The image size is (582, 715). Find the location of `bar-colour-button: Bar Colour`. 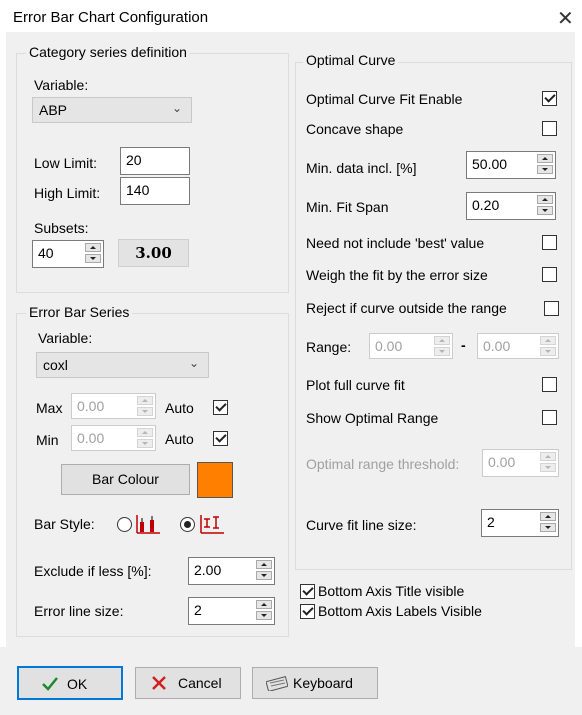

bar-colour-button: Bar Colour is located at coordinates (125, 479).